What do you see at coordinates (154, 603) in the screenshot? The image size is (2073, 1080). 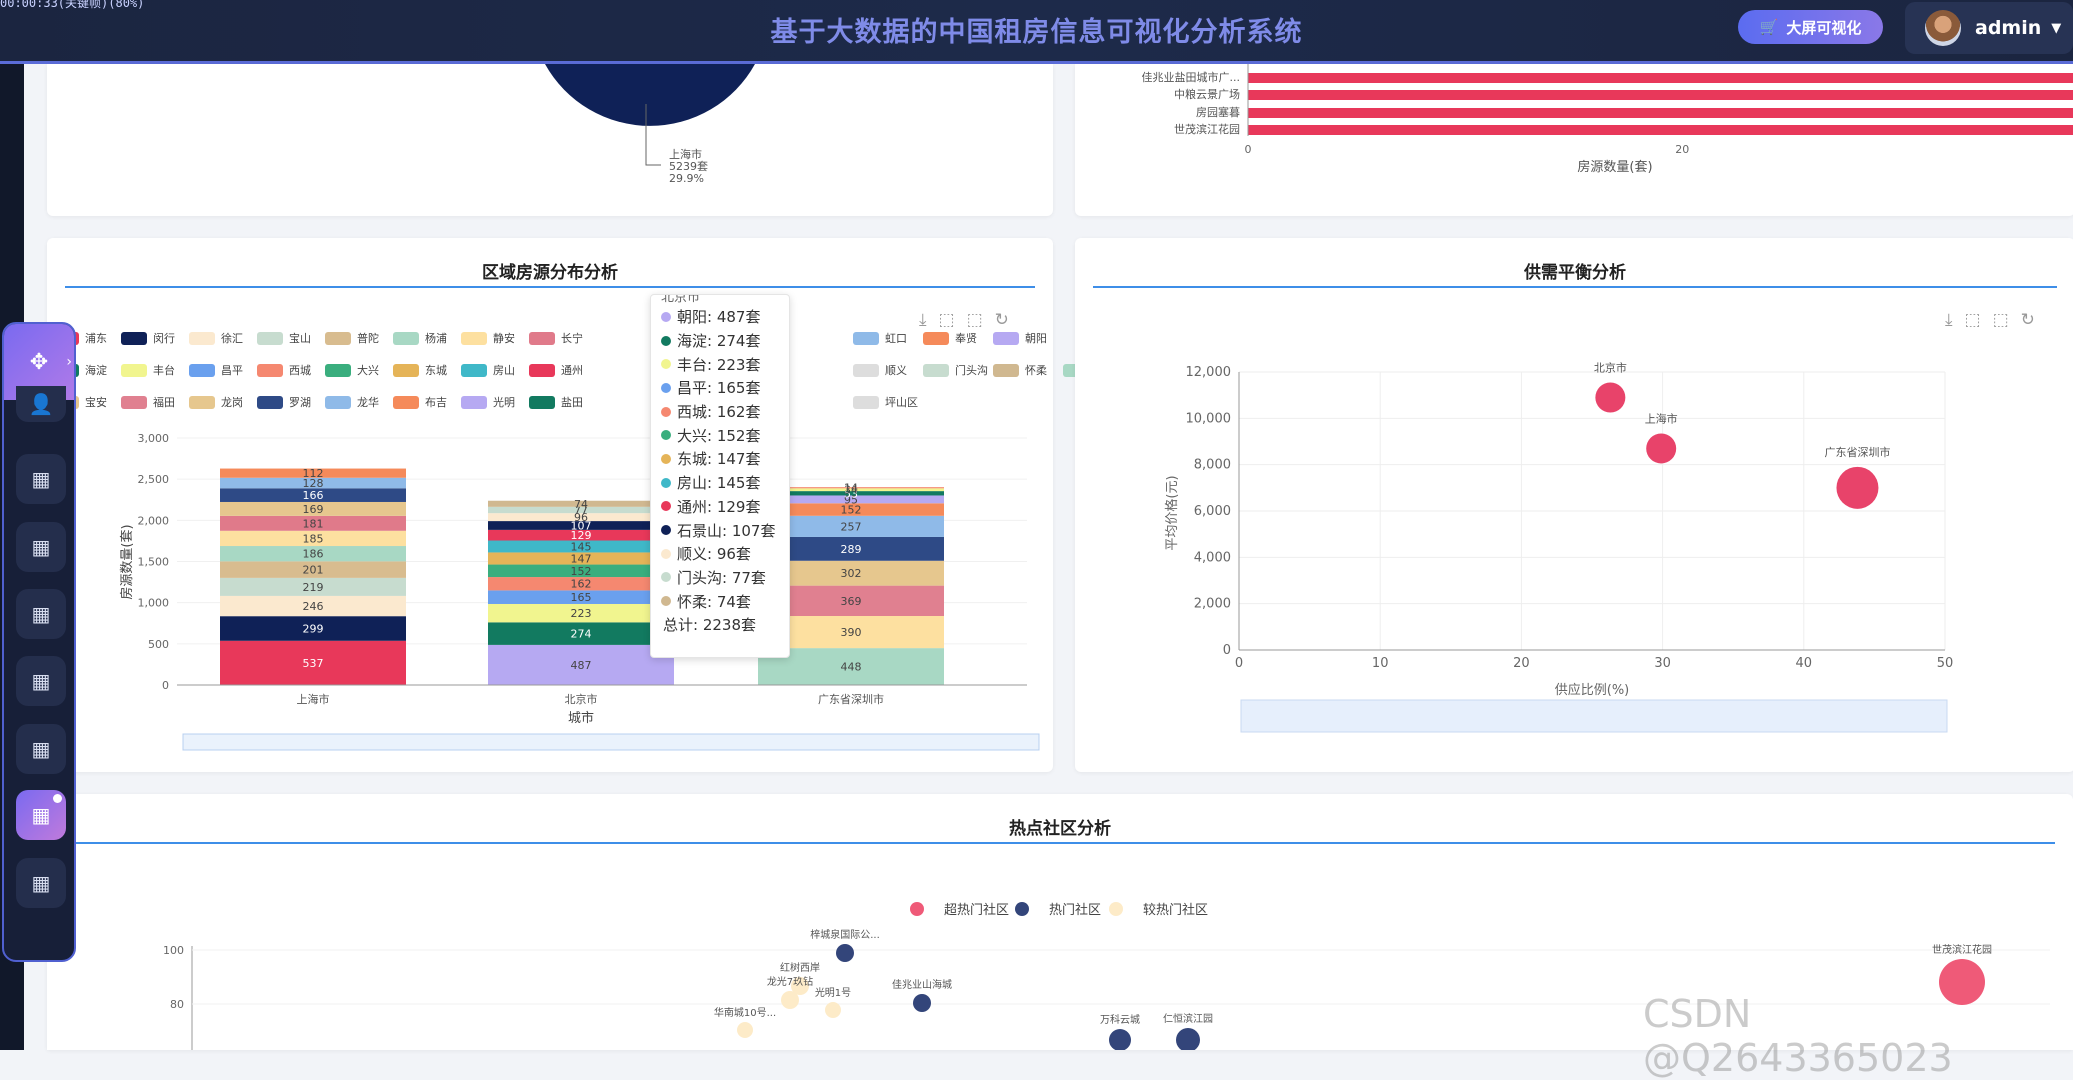 I see `y-tick-label: 1,000` at bounding box center [154, 603].